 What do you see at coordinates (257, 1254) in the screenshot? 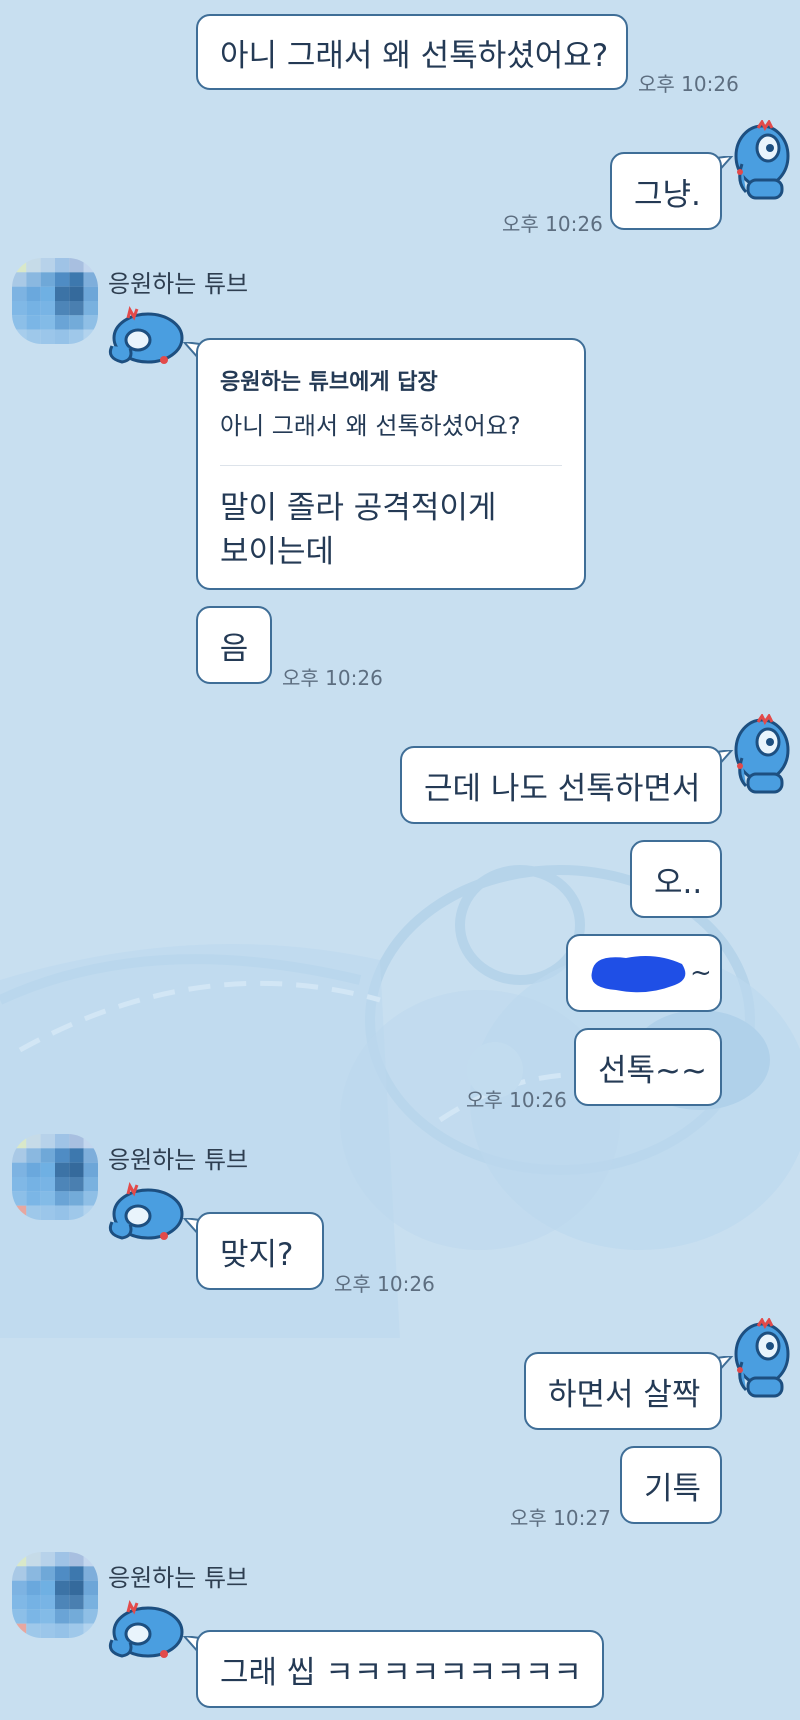
I see `message-text: 맞지?` at bounding box center [257, 1254].